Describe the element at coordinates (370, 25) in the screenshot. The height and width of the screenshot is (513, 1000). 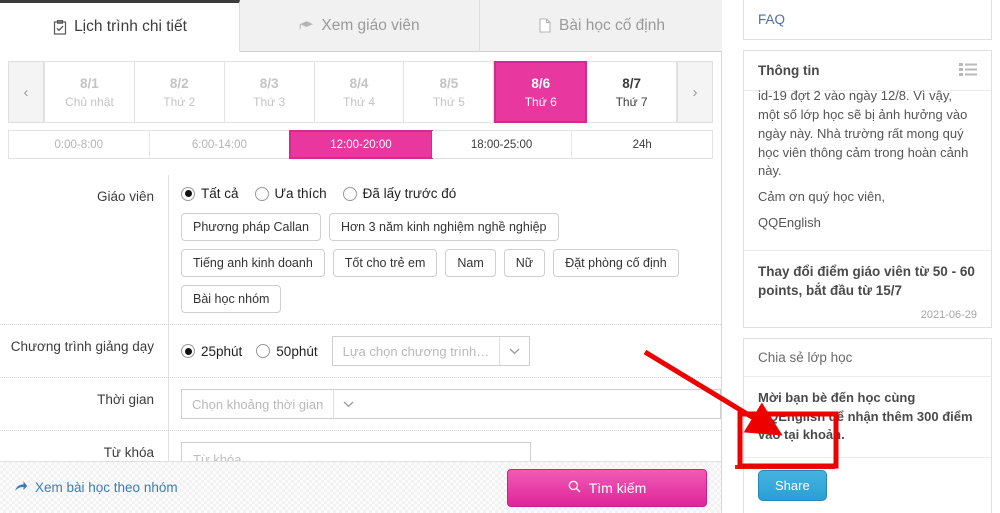
I see `tab-view-teacher-label: Xem giáo viên` at that location.